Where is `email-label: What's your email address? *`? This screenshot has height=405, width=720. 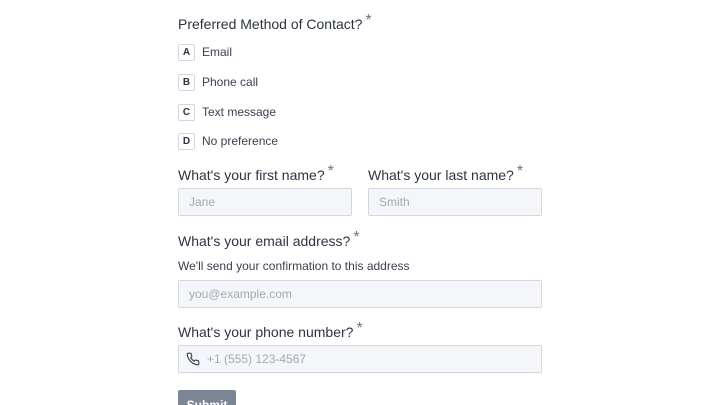 email-label: What's your email address? * is located at coordinates (269, 240).